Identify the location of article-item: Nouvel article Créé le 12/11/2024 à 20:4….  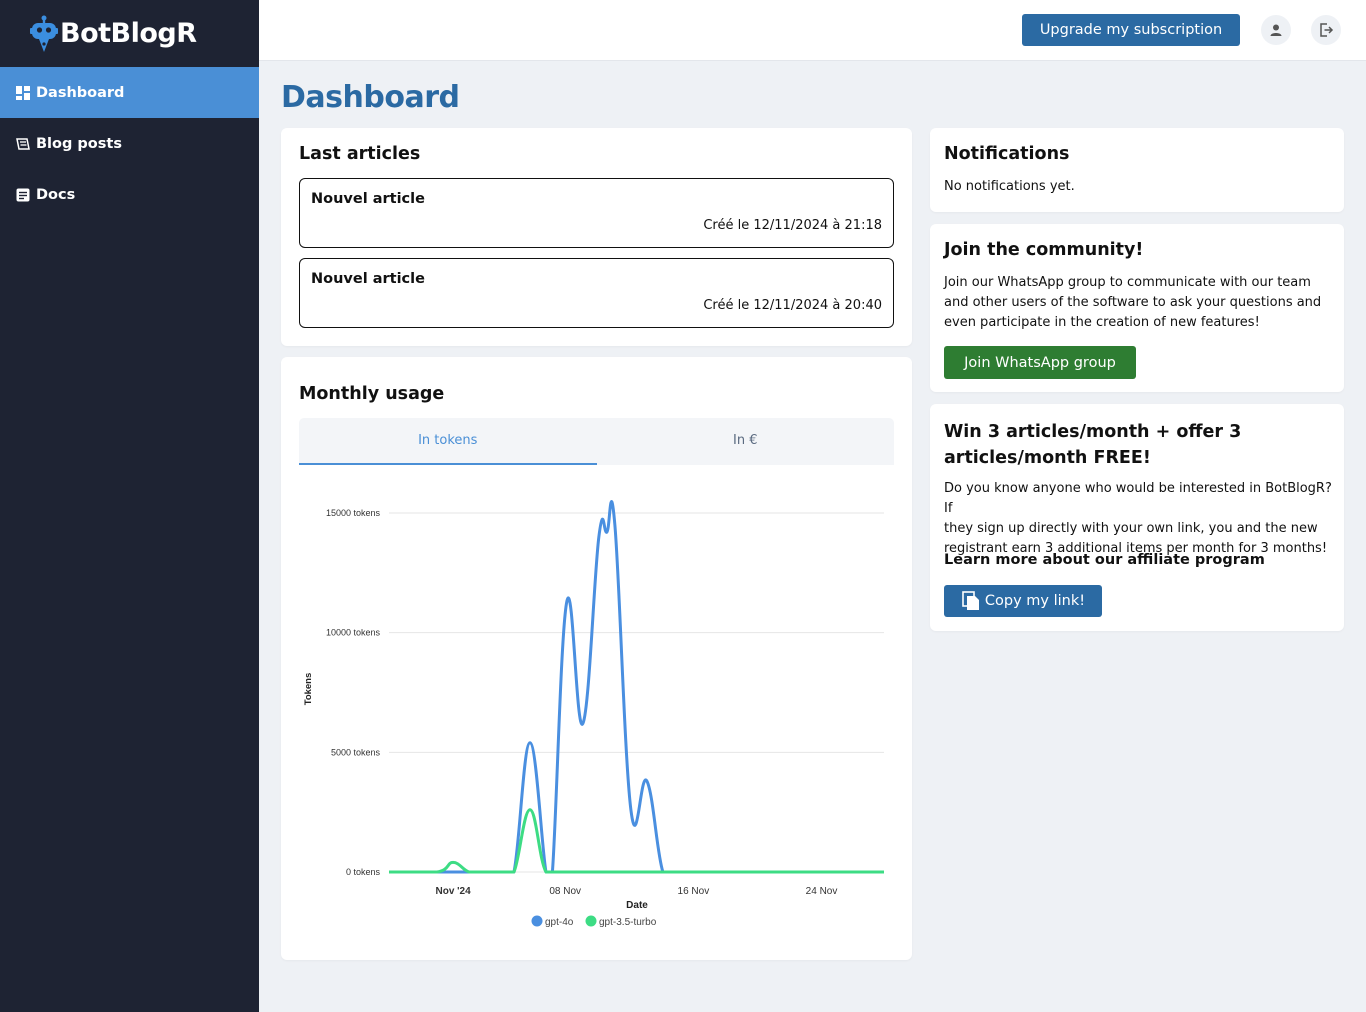
(596, 293).